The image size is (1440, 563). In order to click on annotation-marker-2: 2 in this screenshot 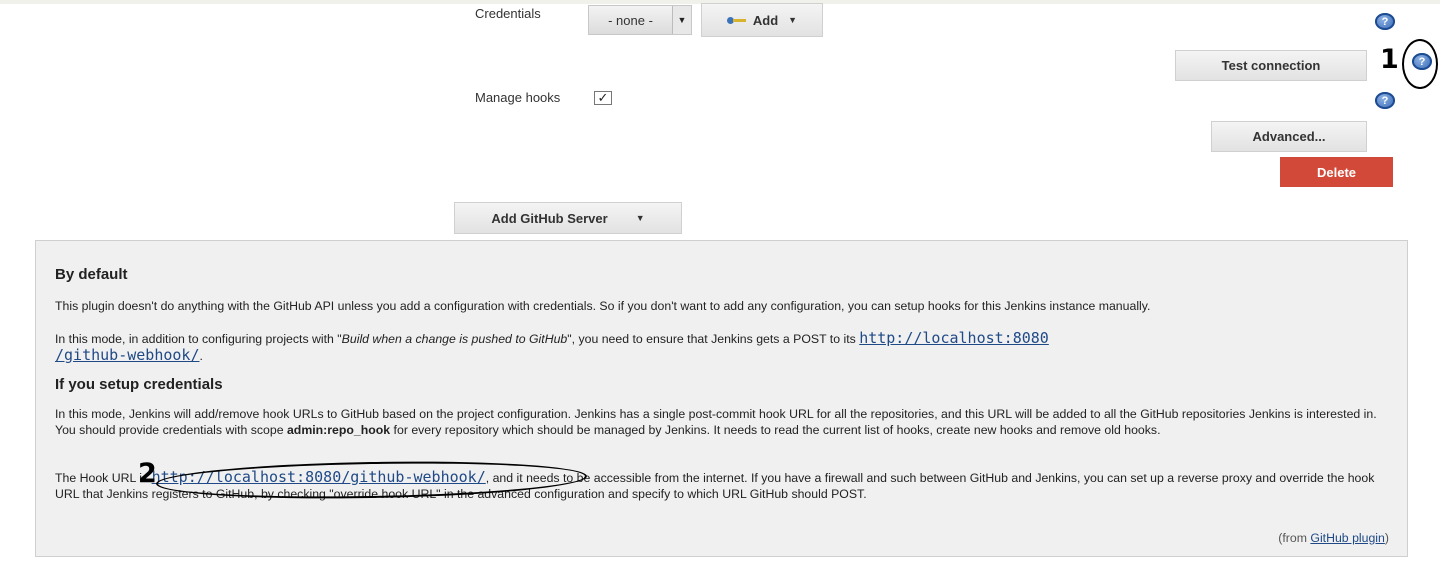, I will do `click(147, 473)`.